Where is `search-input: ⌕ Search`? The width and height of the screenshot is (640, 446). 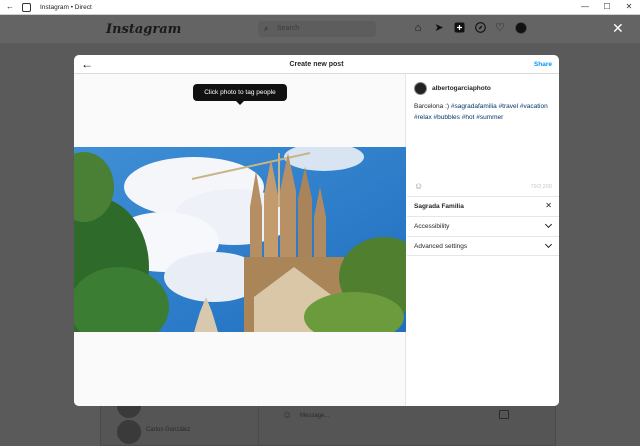 search-input: ⌕ Search is located at coordinates (317, 29).